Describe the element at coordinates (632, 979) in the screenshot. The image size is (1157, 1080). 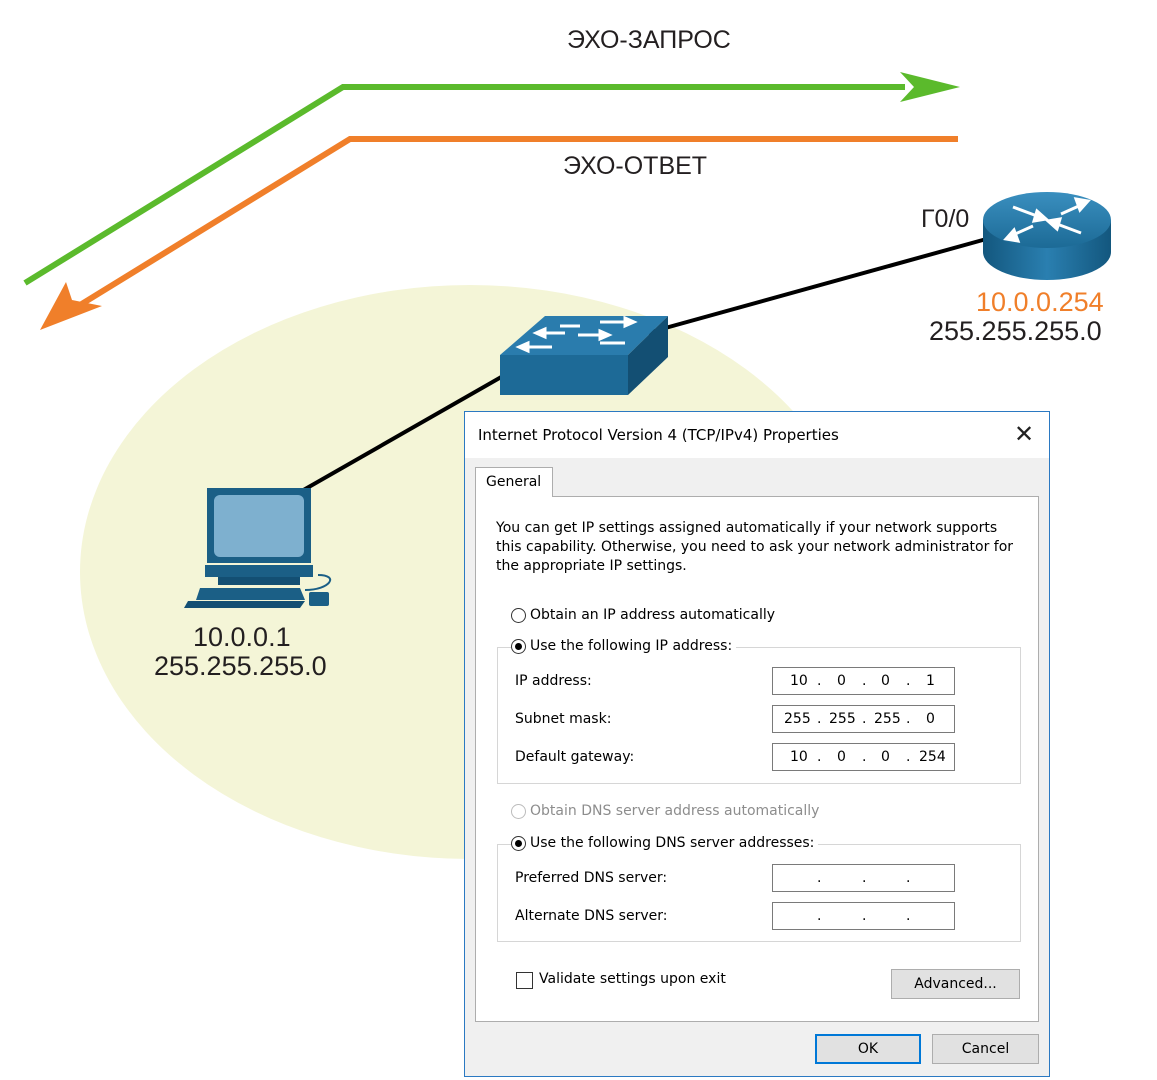
I see `validate-label: Validate settings upon exit` at that location.